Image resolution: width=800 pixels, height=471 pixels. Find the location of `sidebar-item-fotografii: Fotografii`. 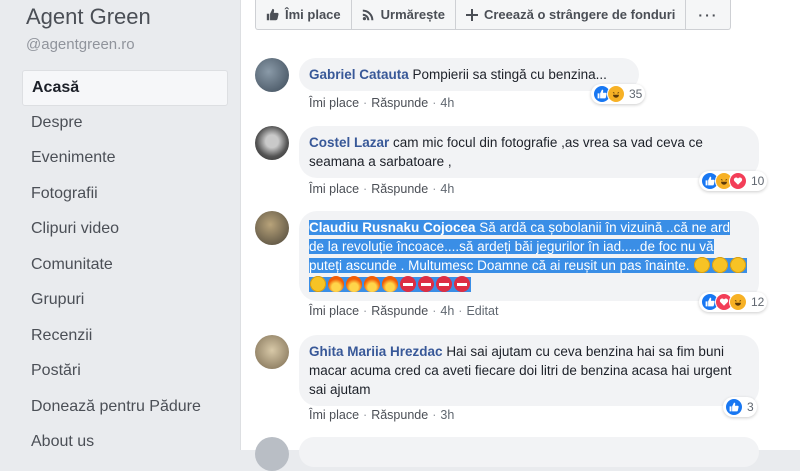

sidebar-item-fotografii: Fotografii is located at coordinates (125, 195).